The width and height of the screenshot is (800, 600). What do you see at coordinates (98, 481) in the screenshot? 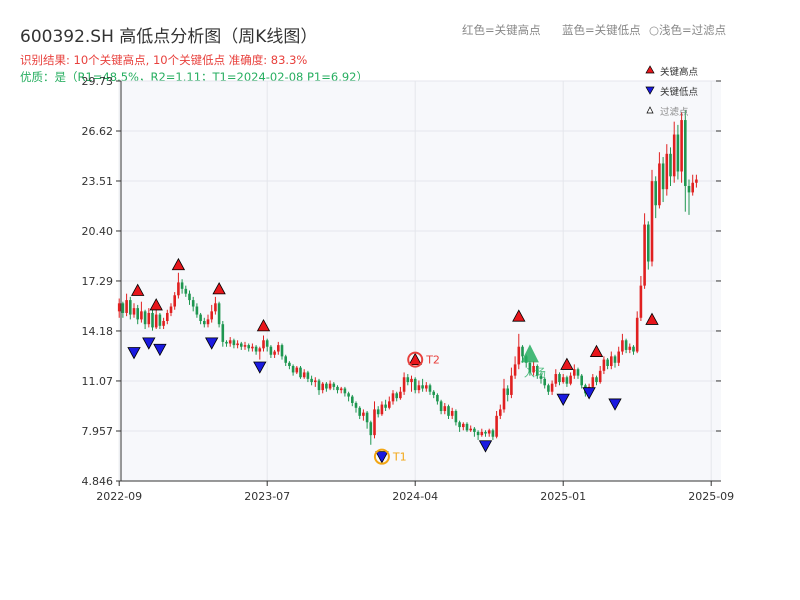
I see `y-tick-label: 4.846` at bounding box center [98, 481].